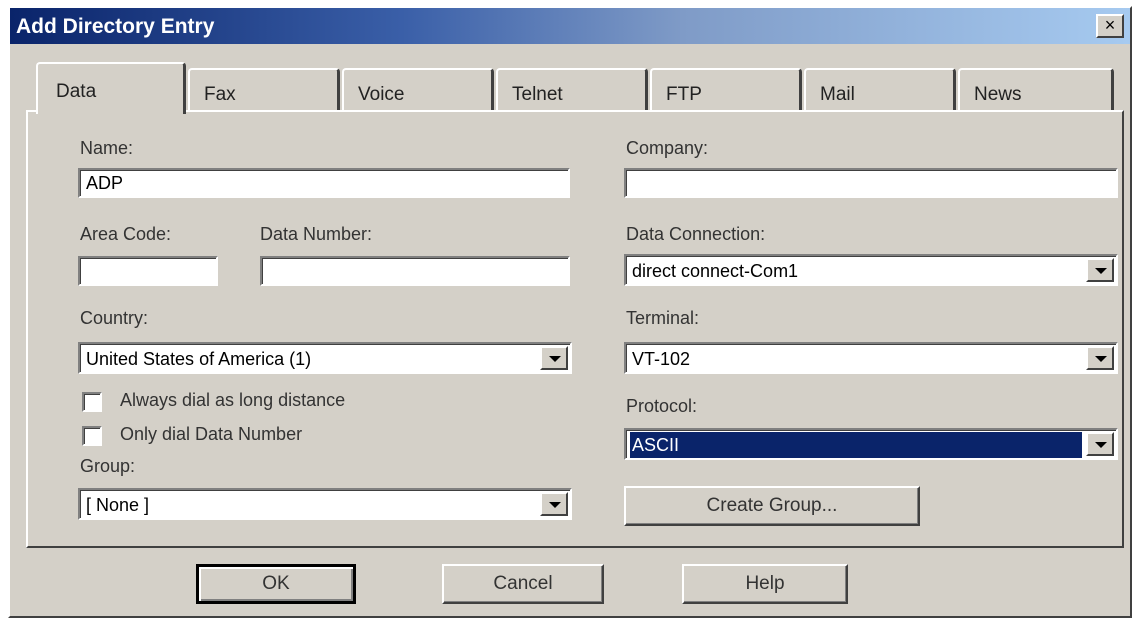 This screenshot has width=1140, height=624. What do you see at coordinates (871, 270) in the screenshot?
I see `data-connection-select: direct connect-Com1` at bounding box center [871, 270].